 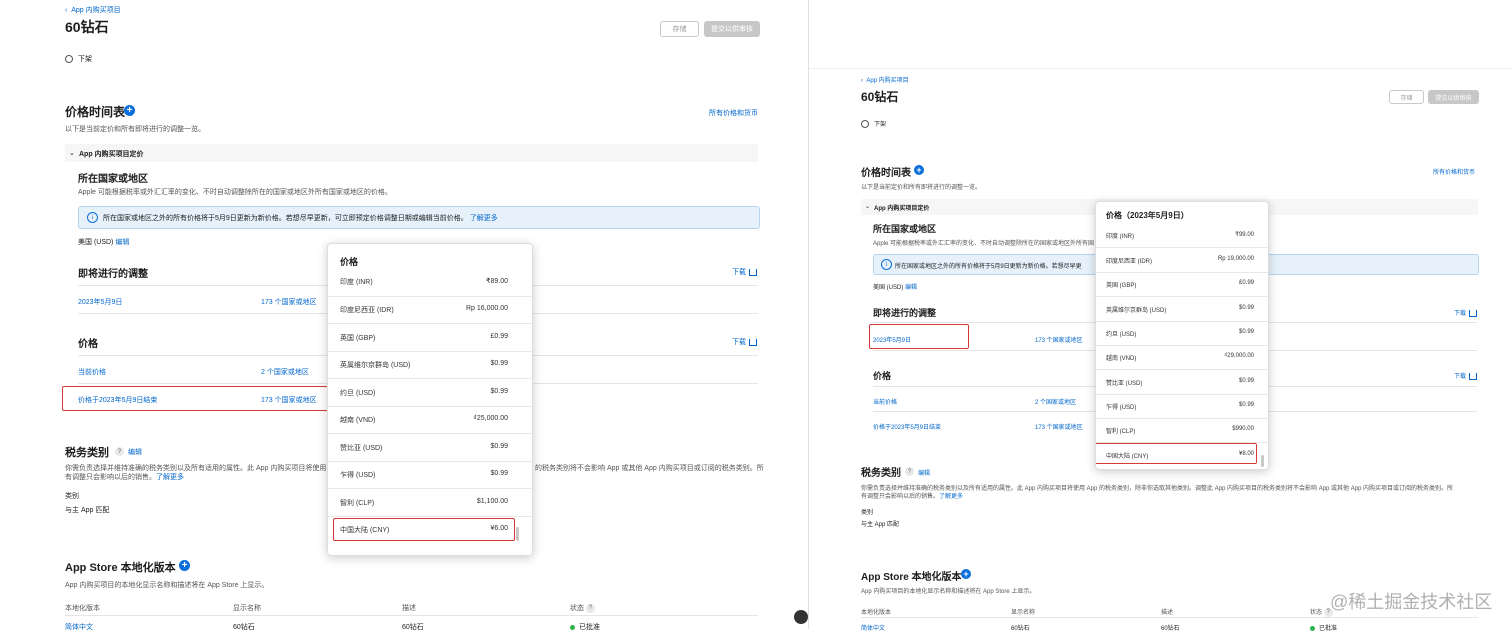 What do you see at coordinates (113, 179) in the screenshot?
I see `region-heading: 所在国家或地区` at bounding box center [113, 179].